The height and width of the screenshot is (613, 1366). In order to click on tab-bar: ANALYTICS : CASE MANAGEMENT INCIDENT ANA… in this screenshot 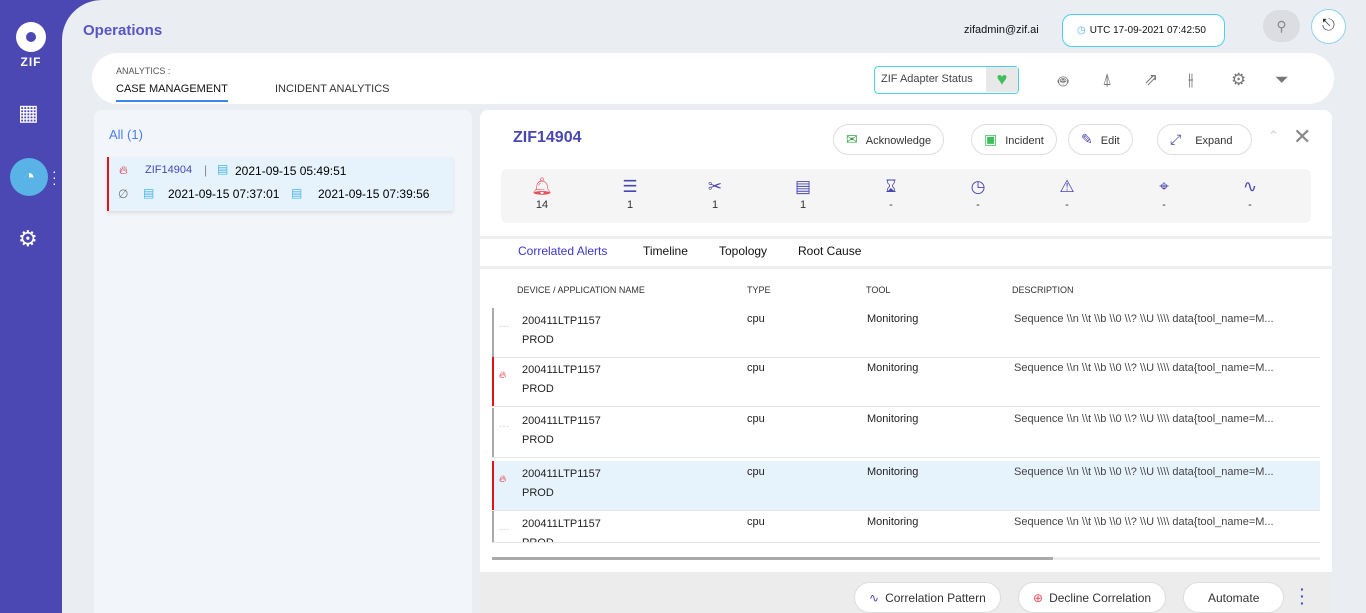, I will do `click(713, 78)`.